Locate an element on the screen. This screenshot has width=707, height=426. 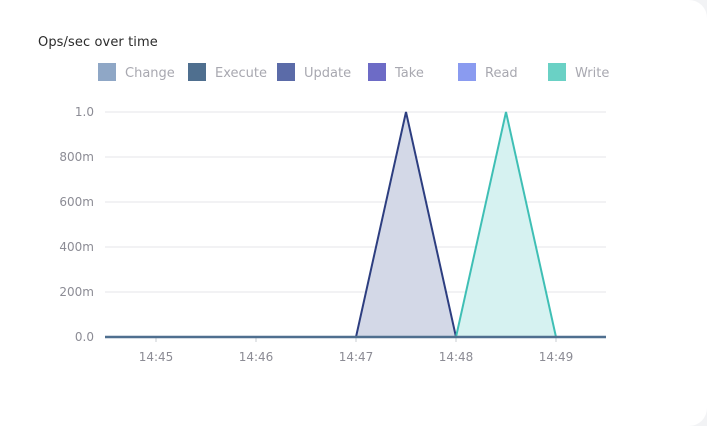
x-tick-label: 14:47 is located at coordinates (356, 357).